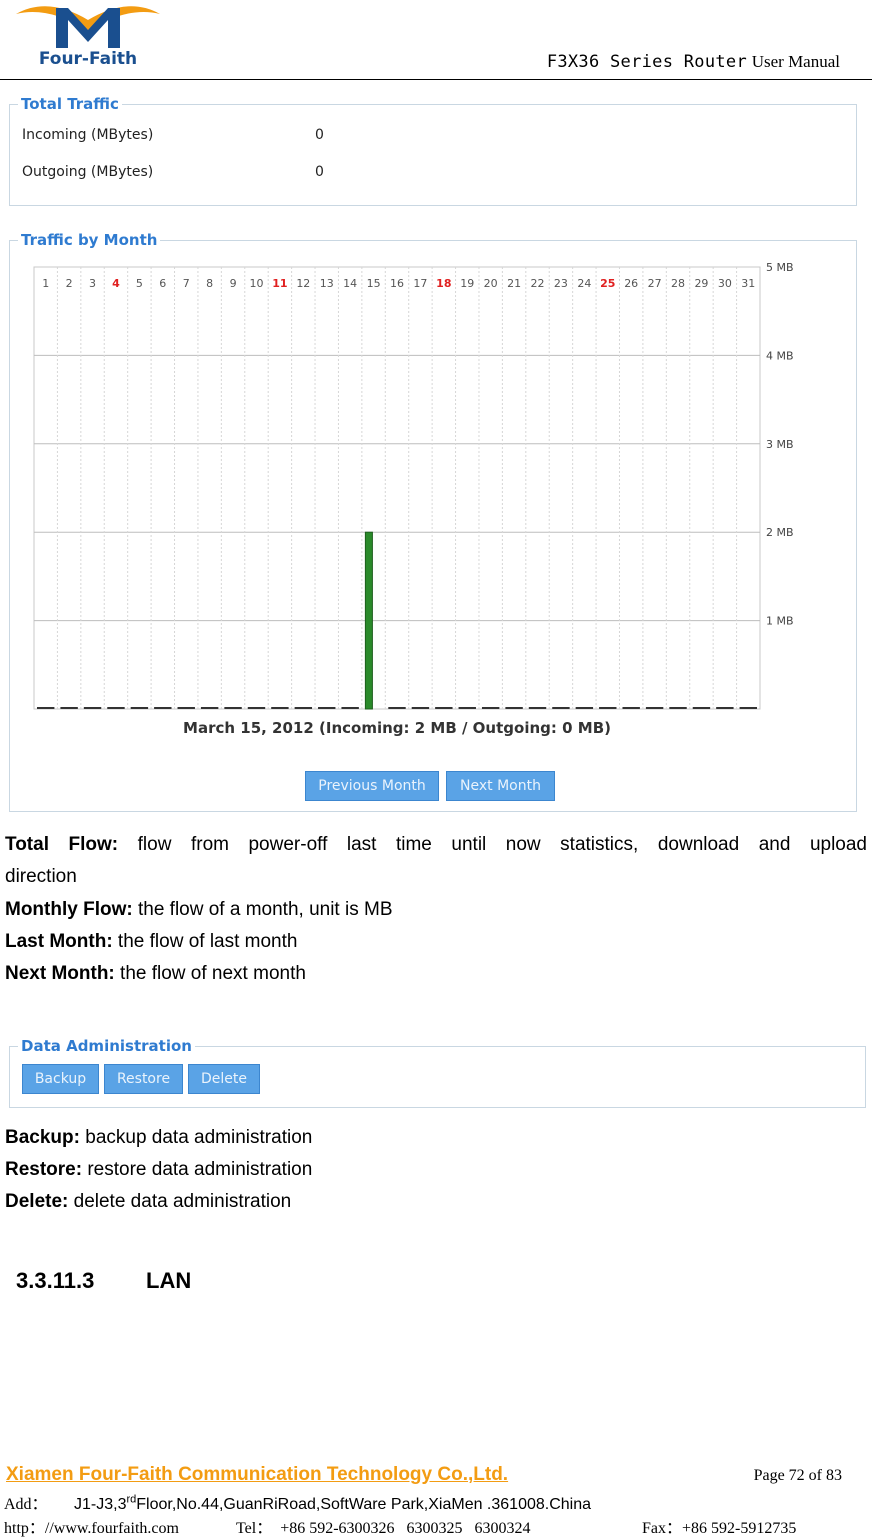  What do you see at coordinates (327, 283) in the screenshot?
I see `day-tick-label: 13` at bounding box center [327, 283].